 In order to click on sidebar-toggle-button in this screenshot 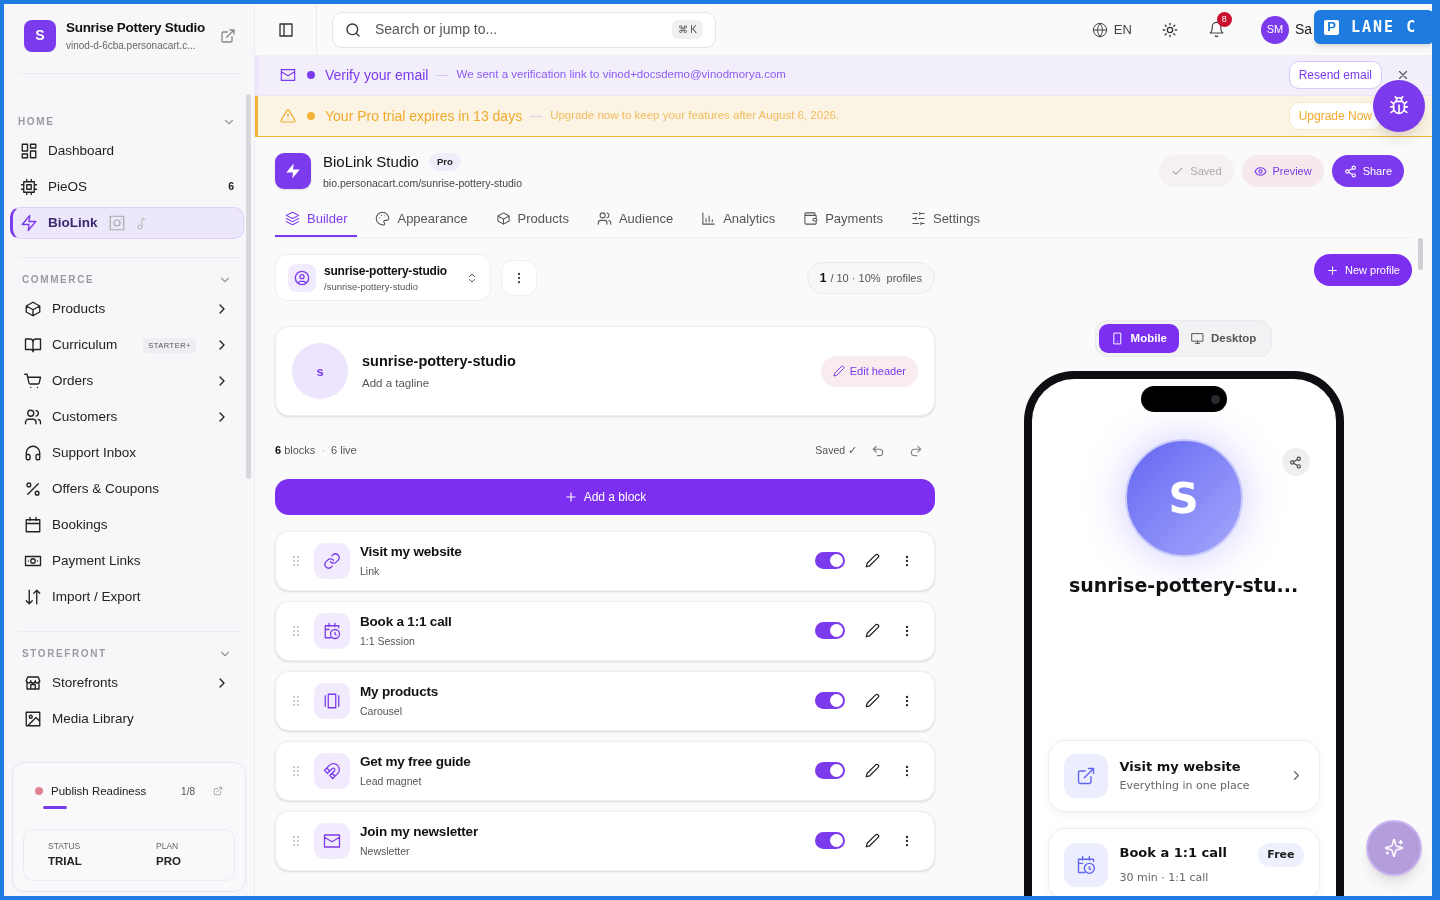, I will do `click(285, 29)`.